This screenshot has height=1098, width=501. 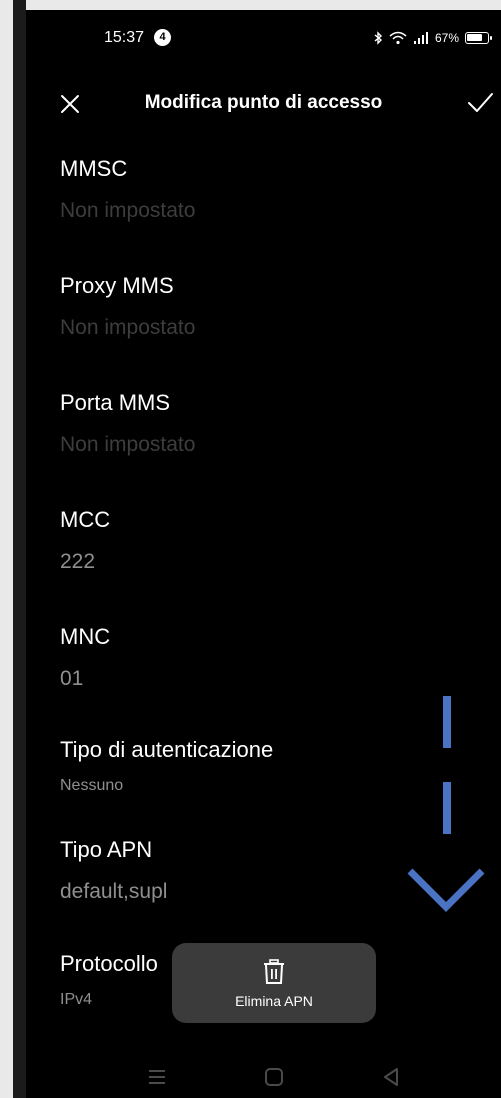 I want to click on field-mnc: MNC 01, so click(x=270, y=658).